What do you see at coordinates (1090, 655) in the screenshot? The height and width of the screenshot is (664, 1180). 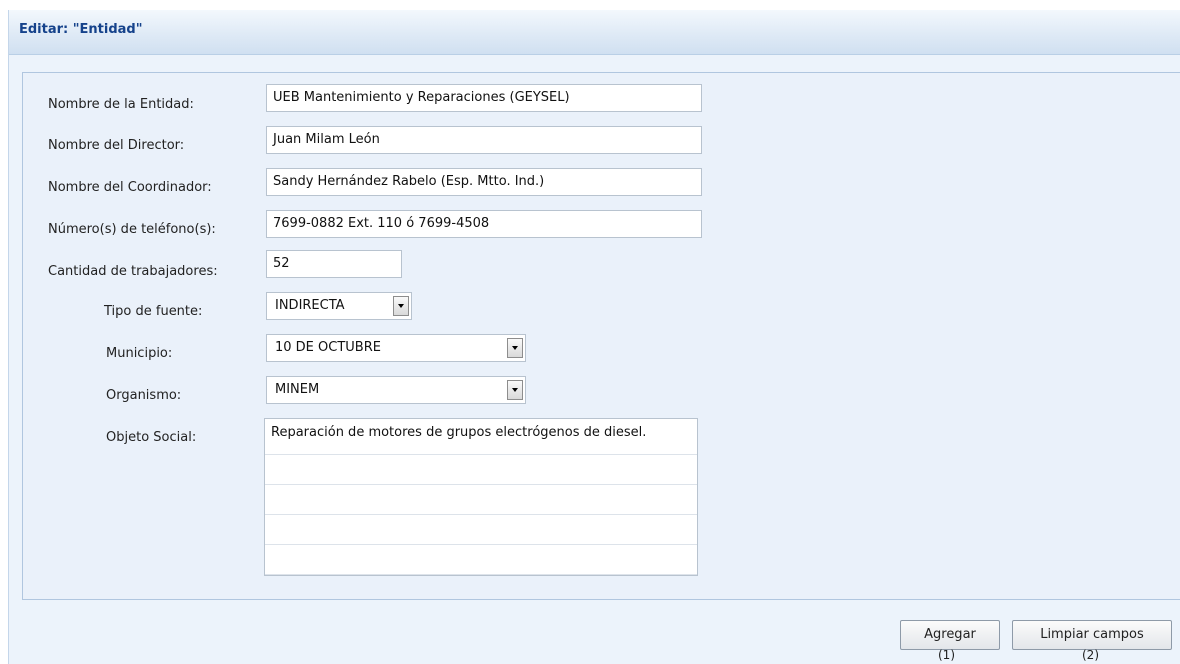 I see `limpiar-shortcut: (2)` at bounding box center [1090, 655].